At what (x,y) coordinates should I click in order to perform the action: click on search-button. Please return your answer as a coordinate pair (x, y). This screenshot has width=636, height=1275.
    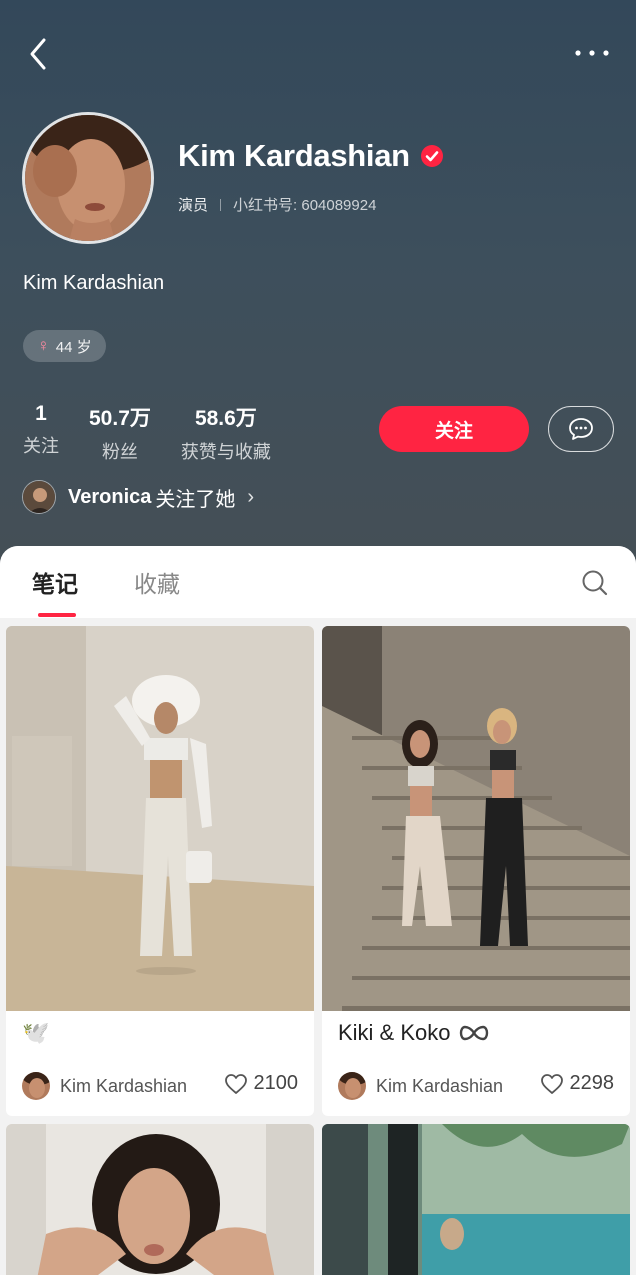
    Looking at the image, I should click on (595, 583).